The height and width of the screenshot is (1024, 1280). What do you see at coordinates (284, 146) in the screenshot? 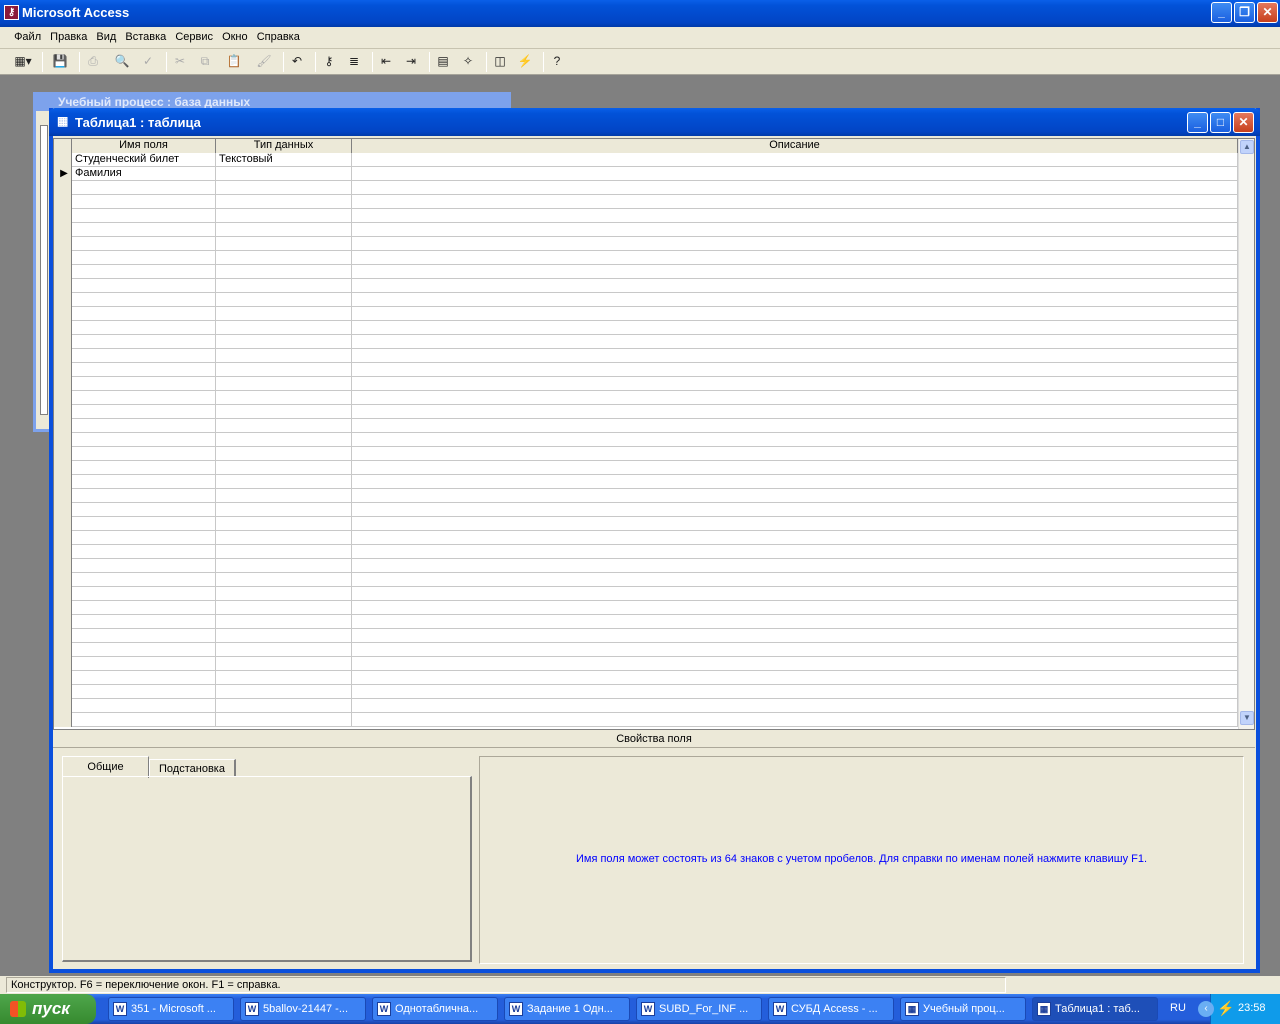
I see `column-header-data-type: Тип данных` at bounding box center [284, 146].